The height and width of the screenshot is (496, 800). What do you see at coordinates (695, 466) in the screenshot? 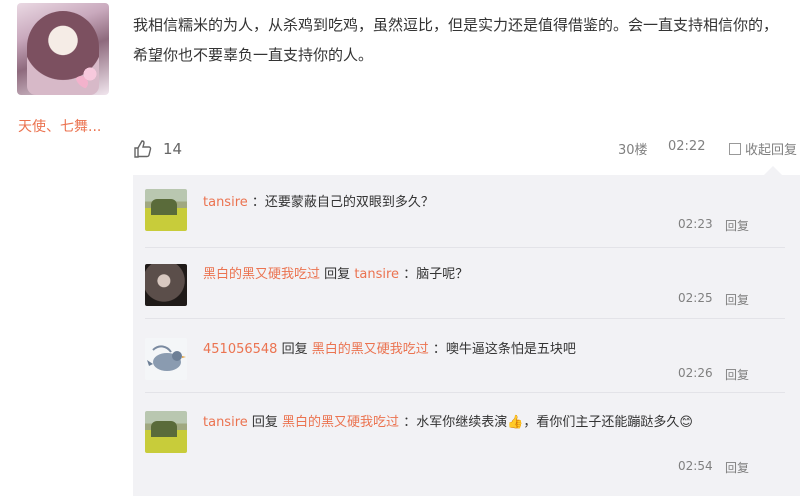
I see `reply-time: 02:54` at bounding box center [695, 466].